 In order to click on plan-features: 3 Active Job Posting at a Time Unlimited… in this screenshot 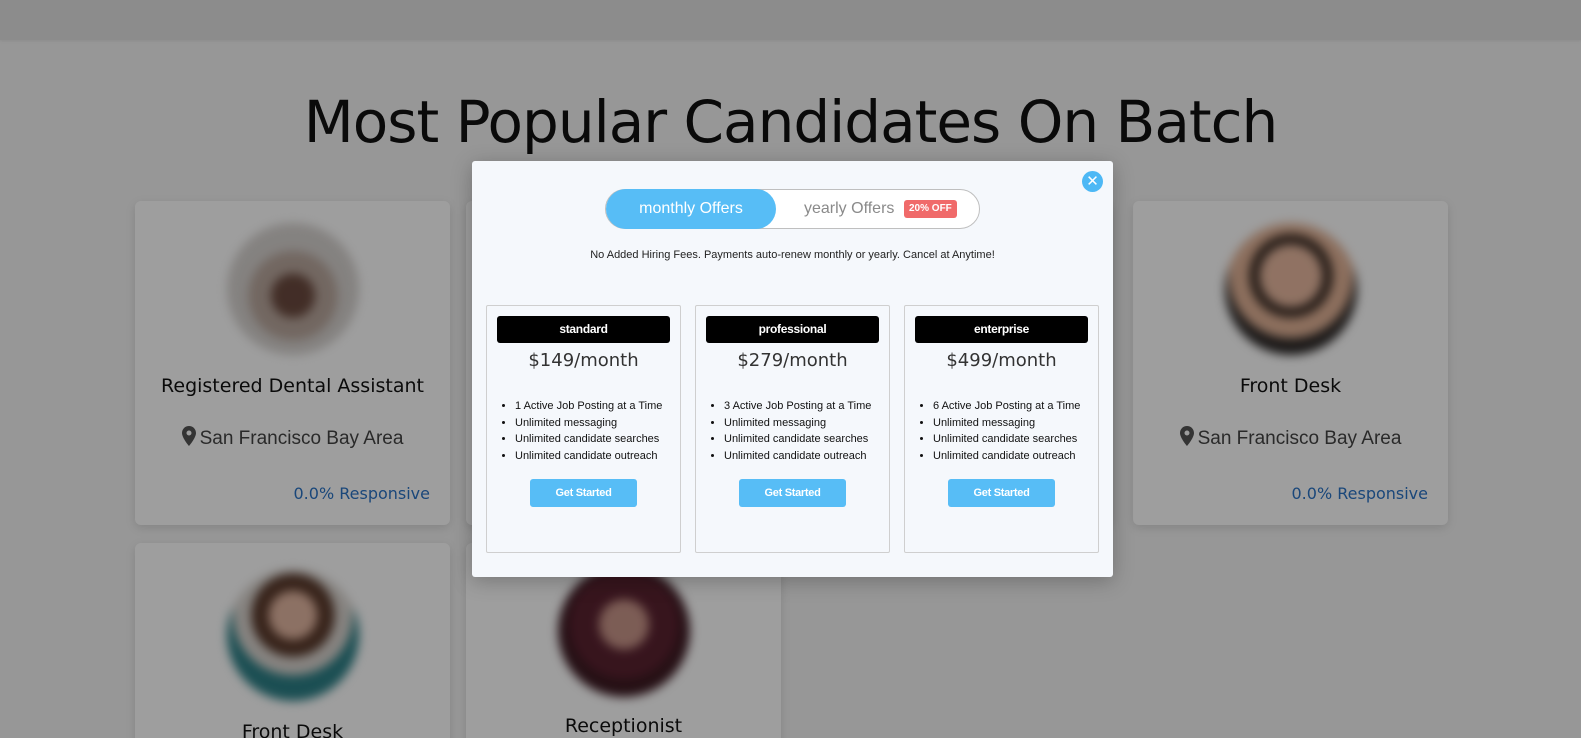, I will do `click(806, 431)`.